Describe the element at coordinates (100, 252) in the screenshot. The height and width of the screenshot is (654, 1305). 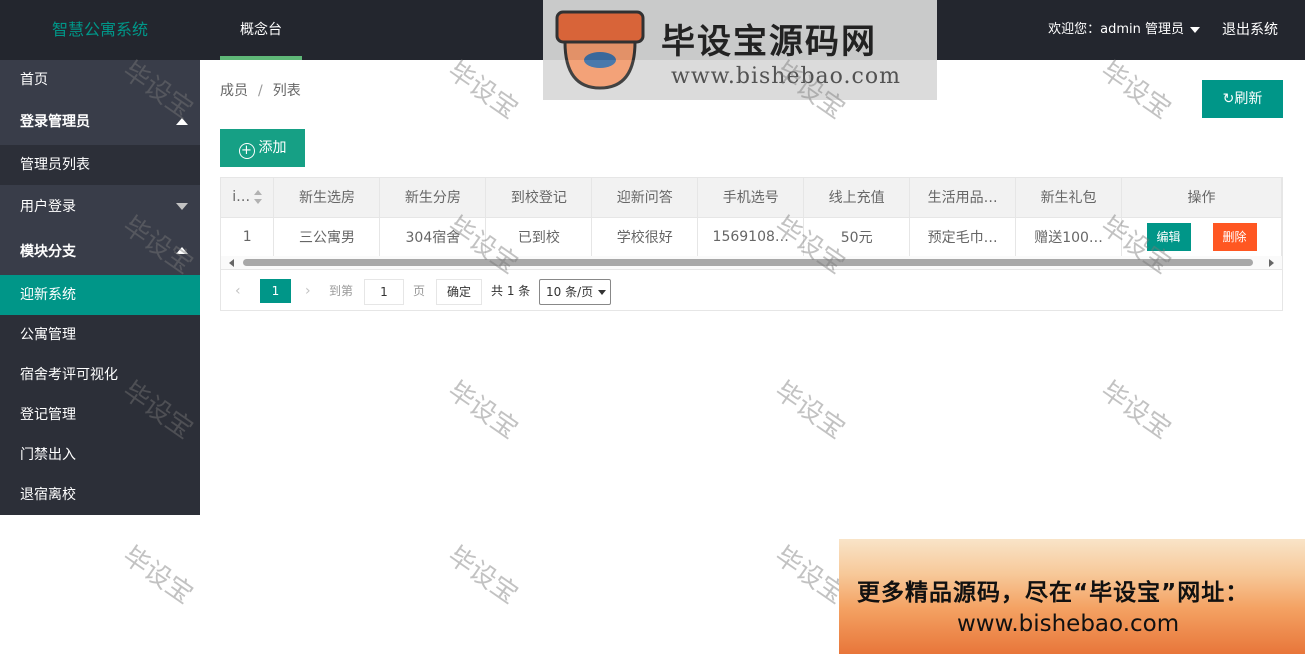
I see `sidebar-group-modules: 模块分支` at that location.